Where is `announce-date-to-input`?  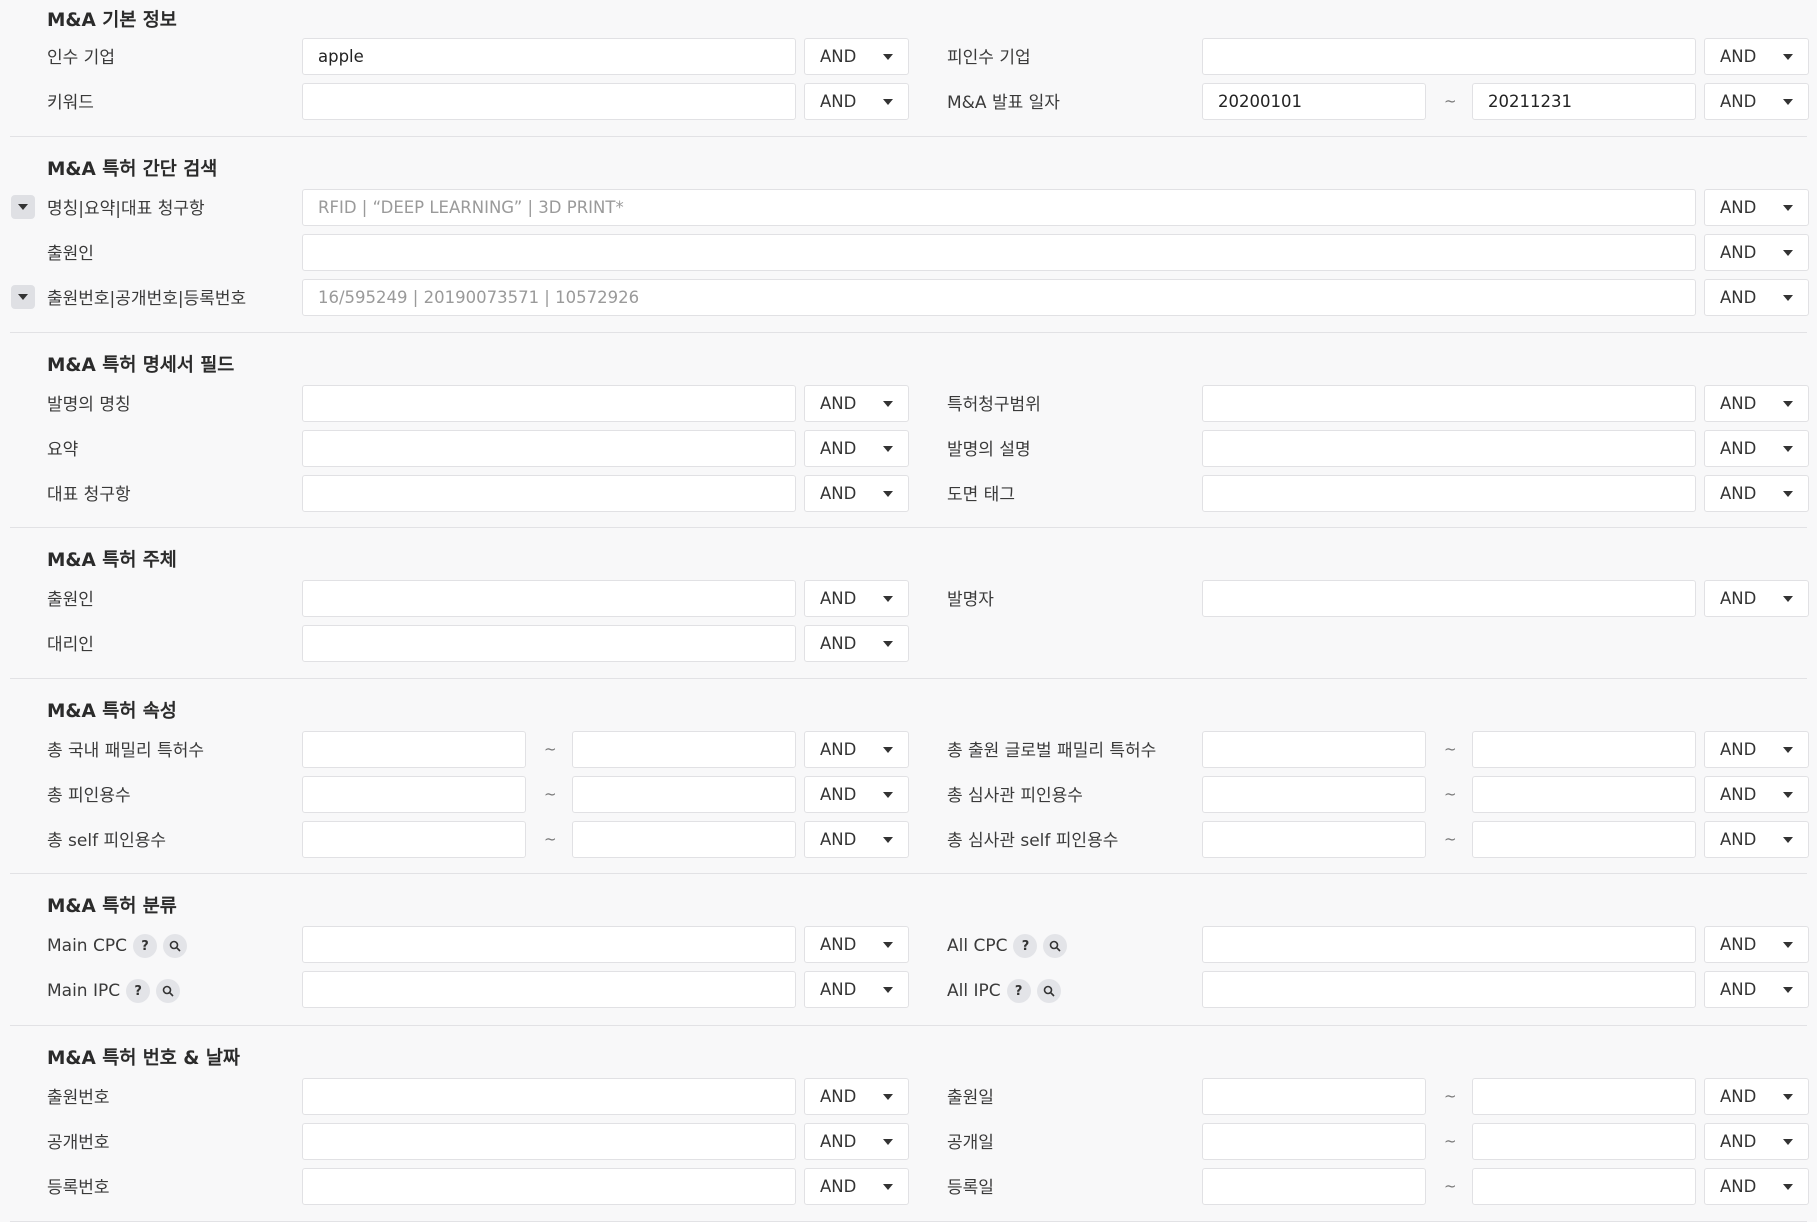
announce-date-to-input is located at coordinates (1584, 101).